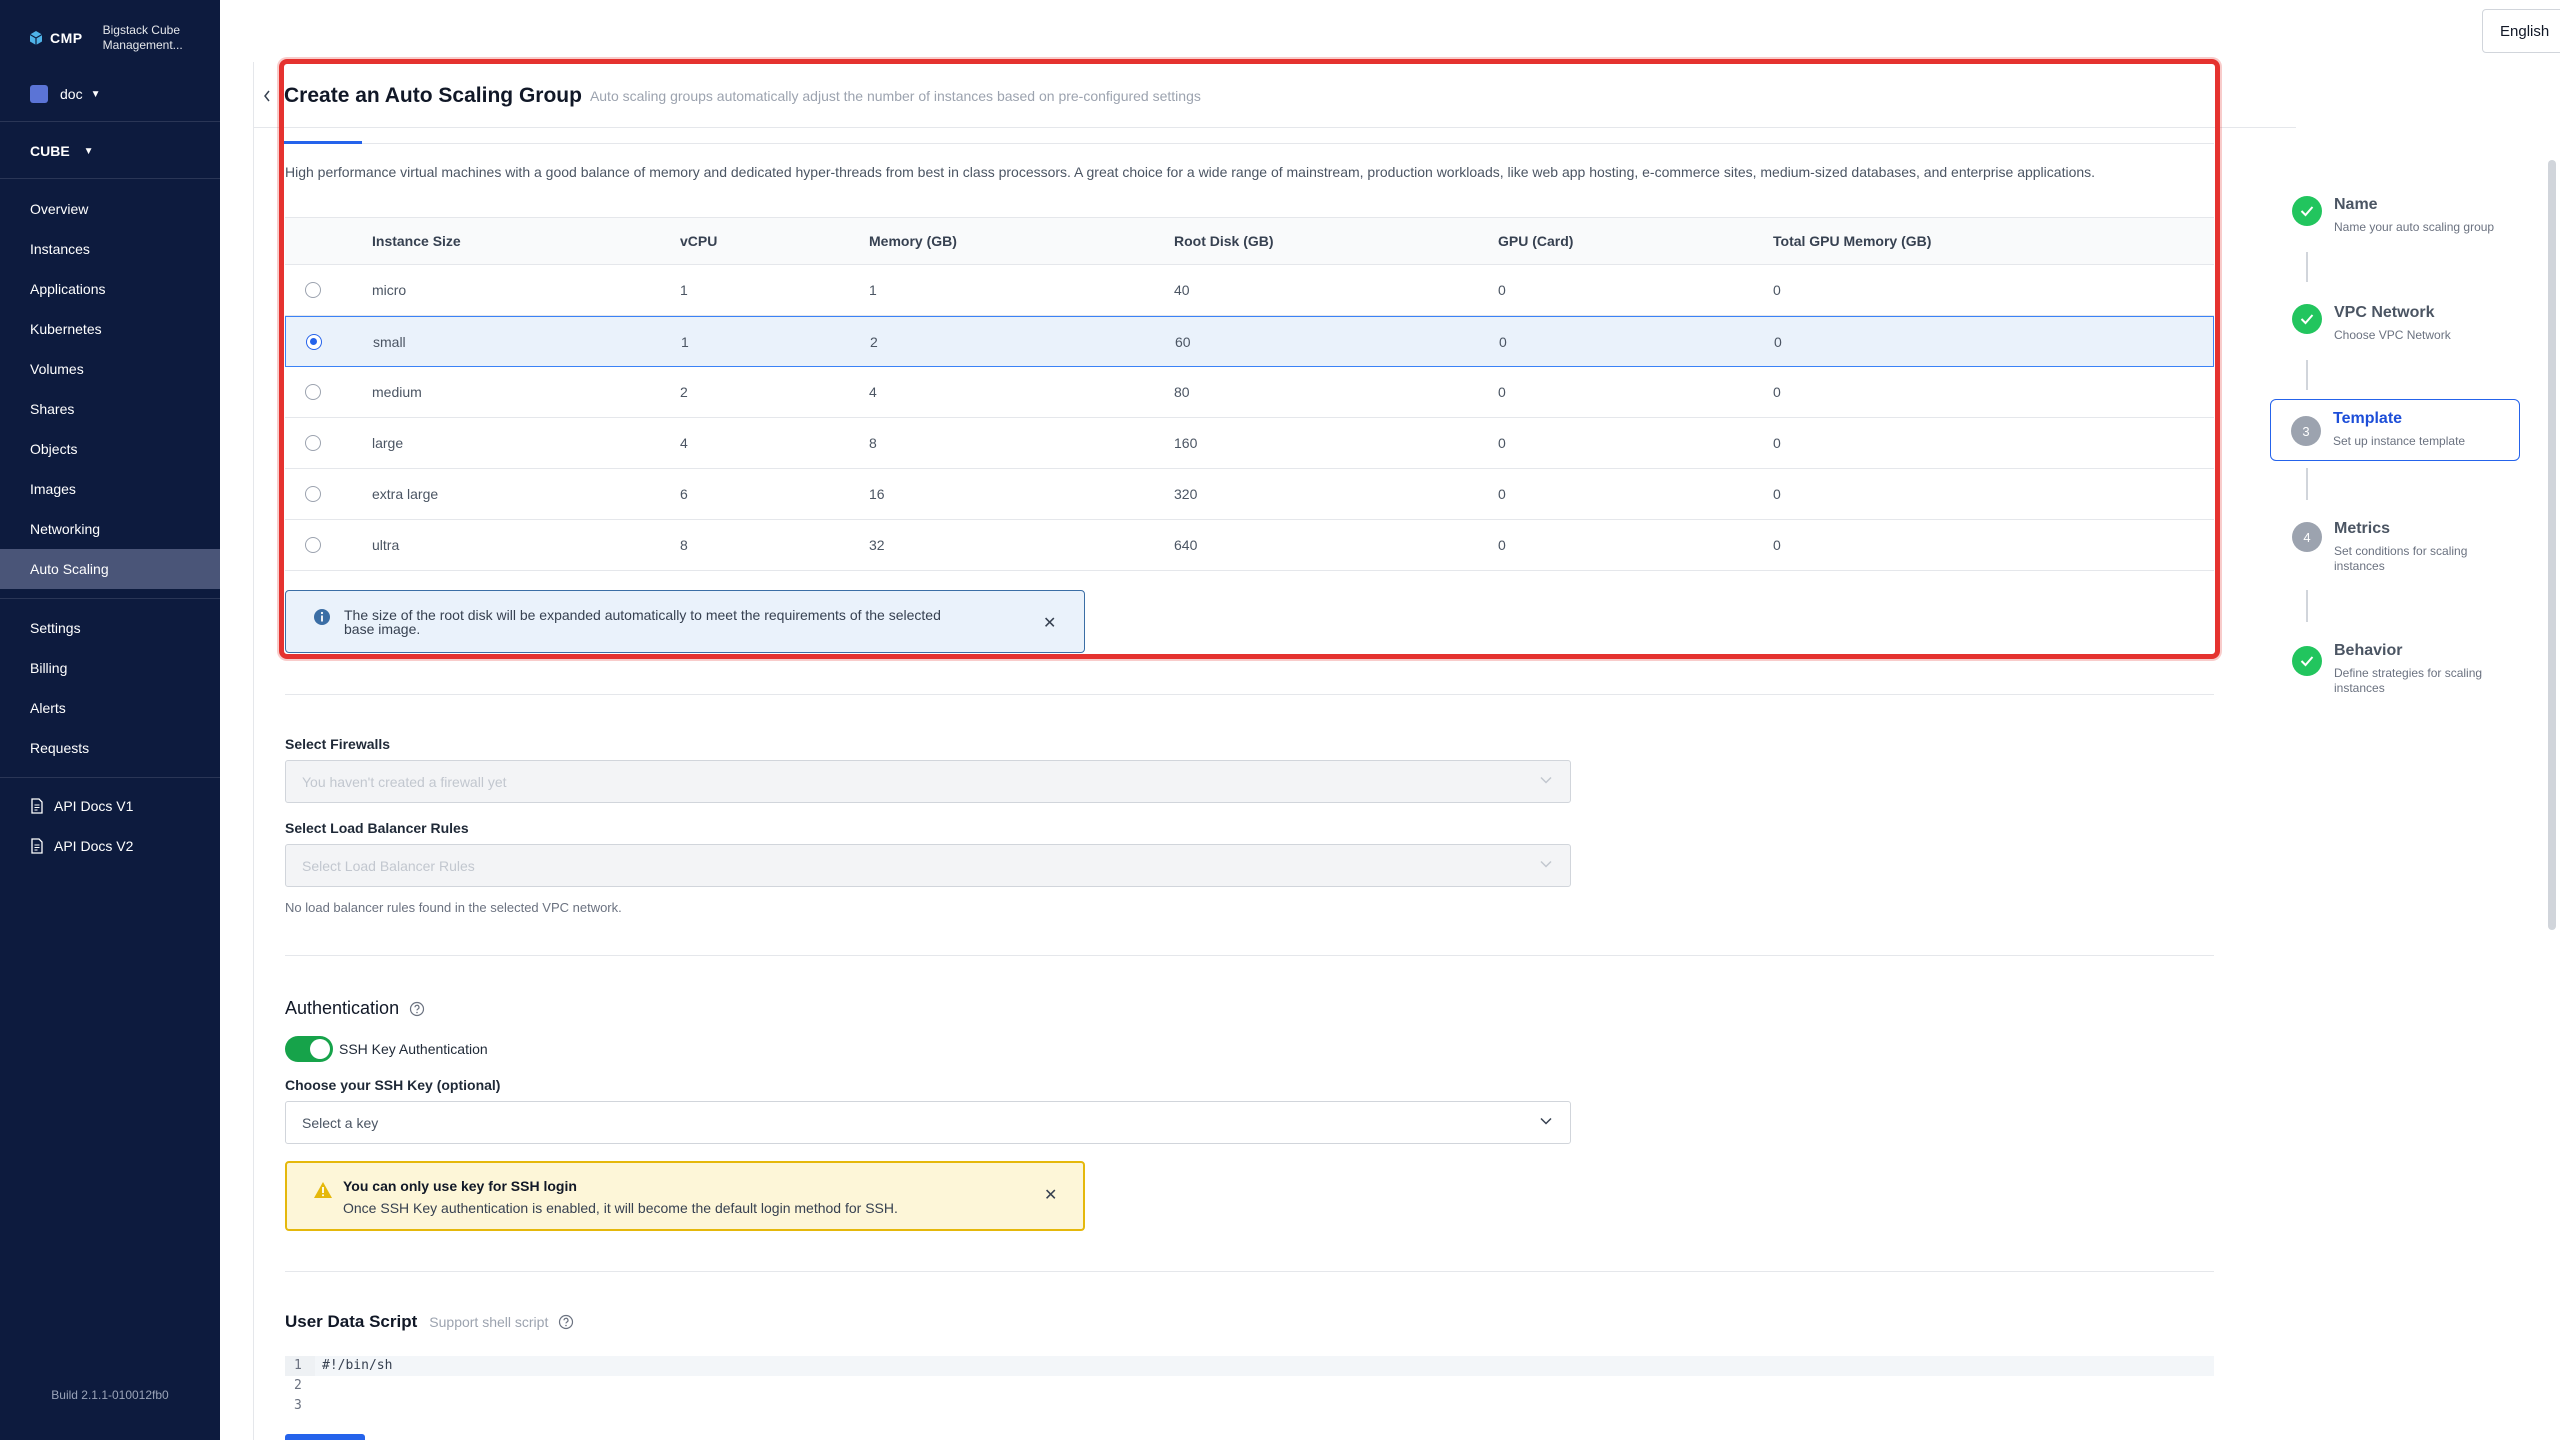 The height and width of the screenshot is (1440, 2560). What do you see at coordinates (2307, 606) in the screenshot?
I see `step-connector` at bounding box center [2307, 606].